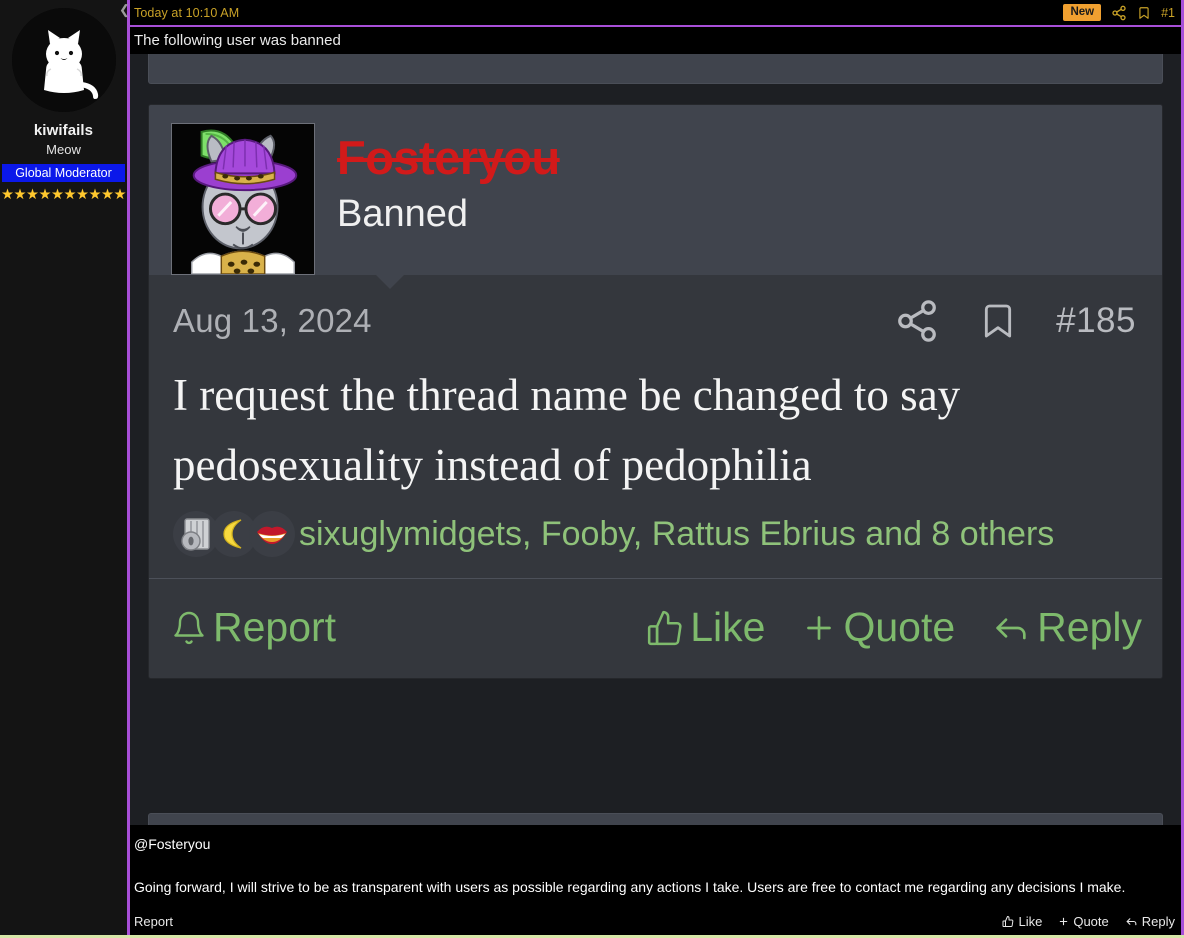 This screenshot has height=938, width=1184. What do you see at coordinates (272, 321) in the screenshot?
I see `post-date: Aug 13, 2024` at bounding box center [272, 321].